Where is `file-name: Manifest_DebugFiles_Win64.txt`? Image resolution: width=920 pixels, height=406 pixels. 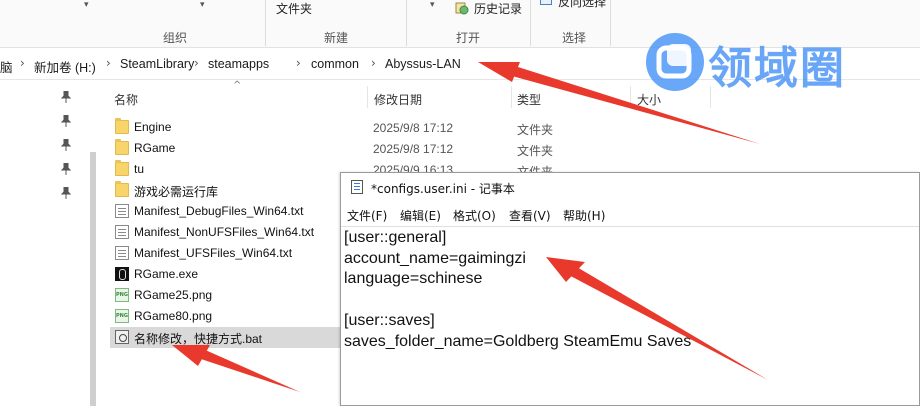 file-name: Manifest_DebugFiles_Win64.txt is located at coordinates (219, 211).